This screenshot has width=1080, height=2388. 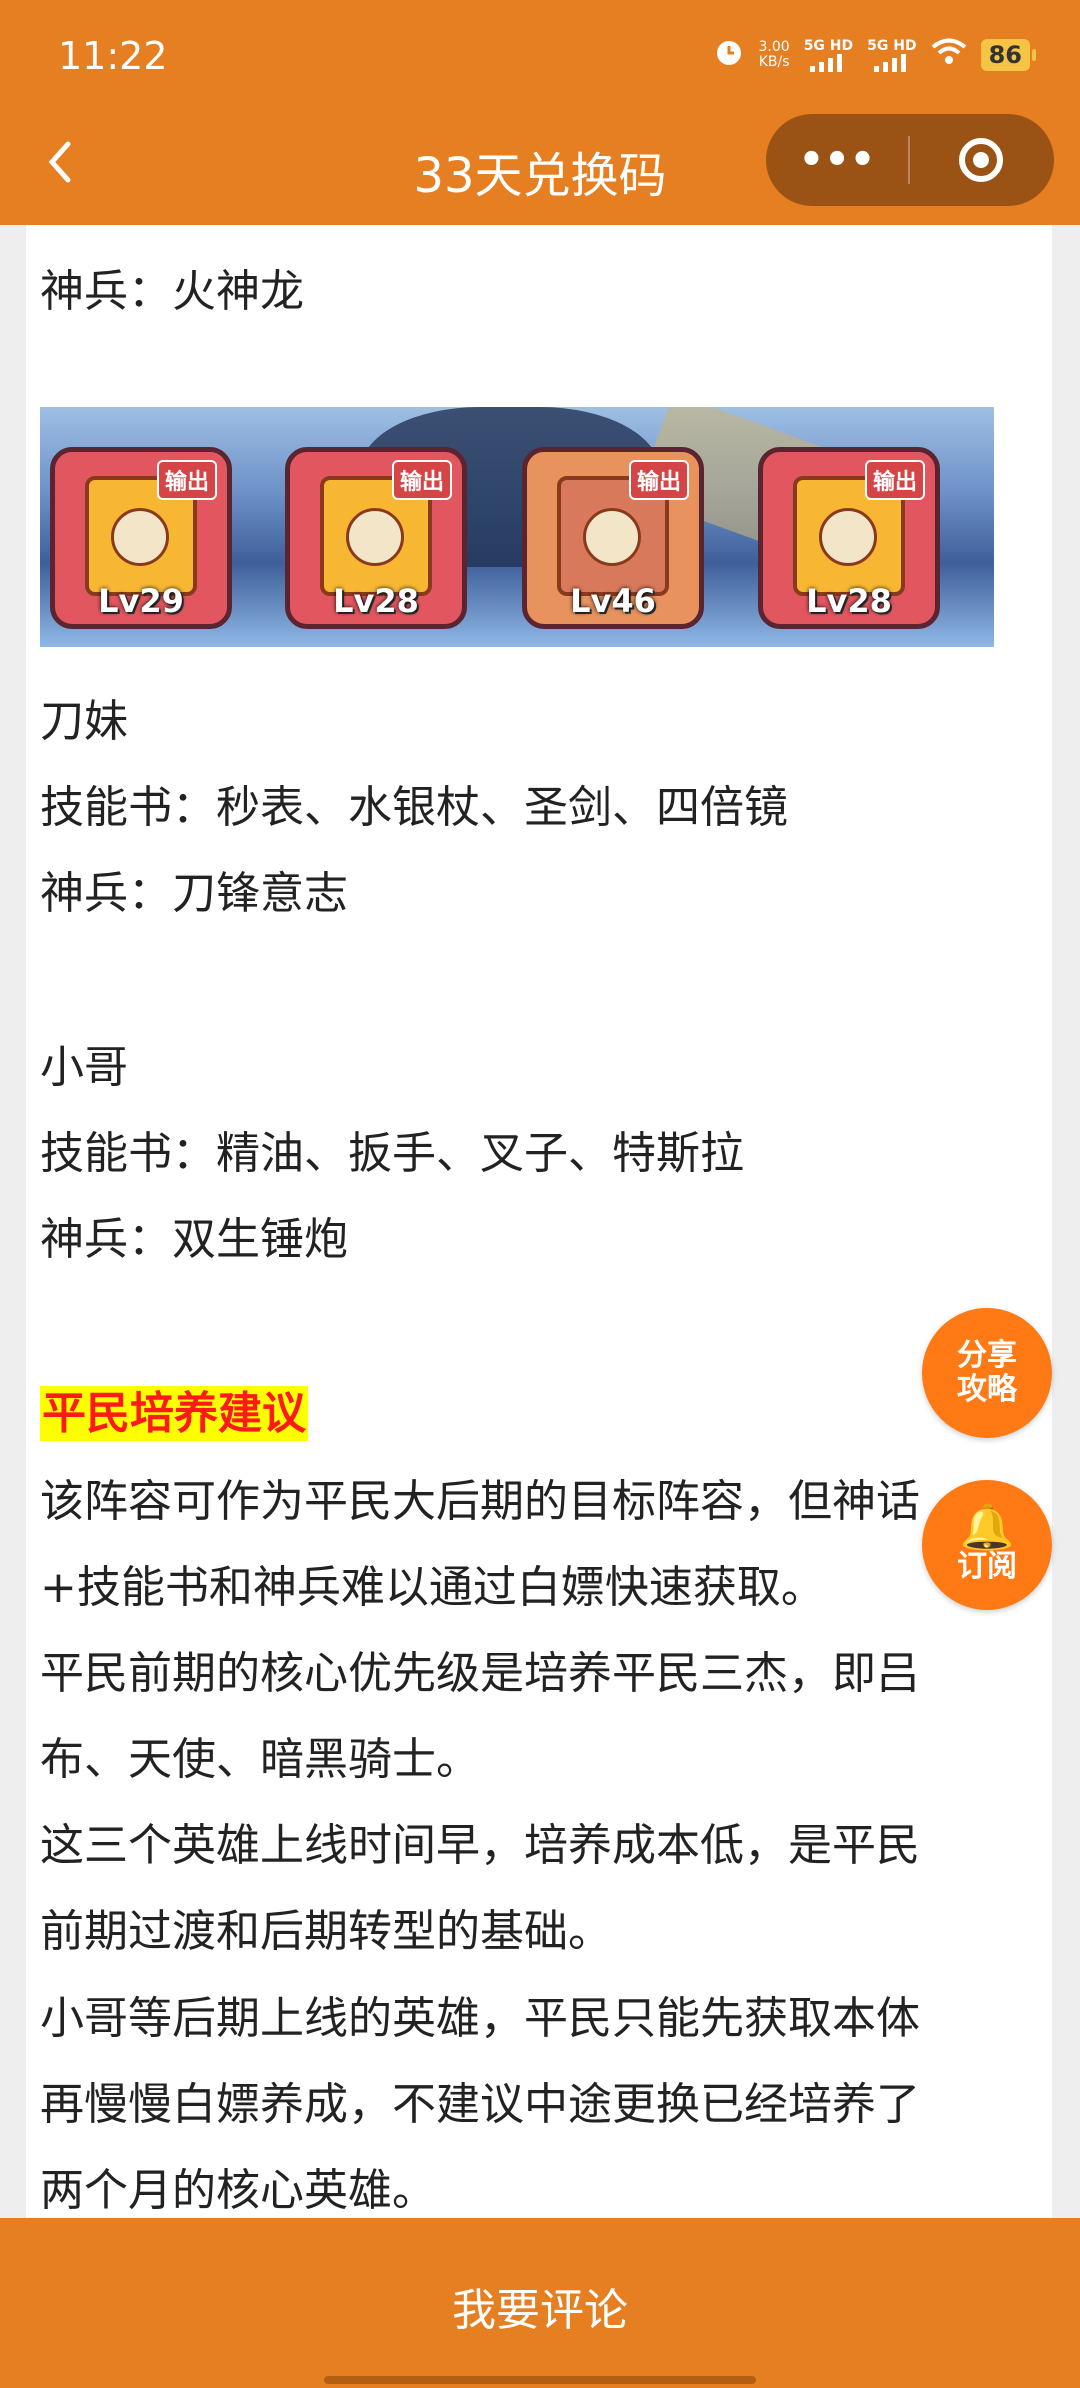 What do you see at coordinates (517, 527) in the screenshot?
I see `skill-books-image: 输出 Lv29 输出 Lv28 输出 Lv46 输出 Lv28` at bounding box center [517, 527].